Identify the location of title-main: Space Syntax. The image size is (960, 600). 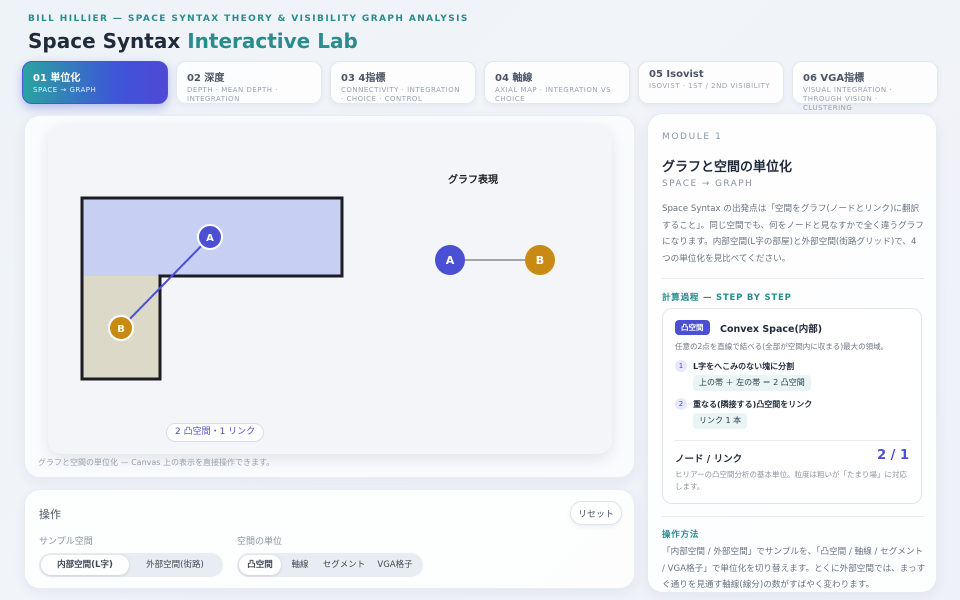
(108, 41).